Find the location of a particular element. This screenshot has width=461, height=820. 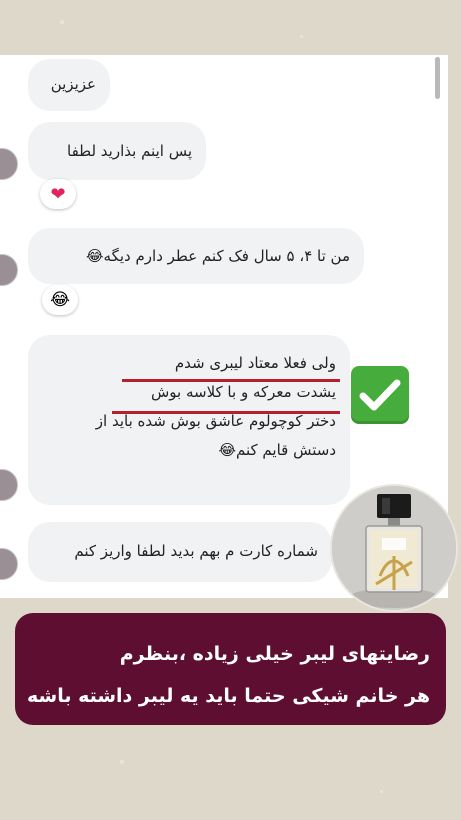

reaction-chip: 😂 is located at coordinates (60, 300).